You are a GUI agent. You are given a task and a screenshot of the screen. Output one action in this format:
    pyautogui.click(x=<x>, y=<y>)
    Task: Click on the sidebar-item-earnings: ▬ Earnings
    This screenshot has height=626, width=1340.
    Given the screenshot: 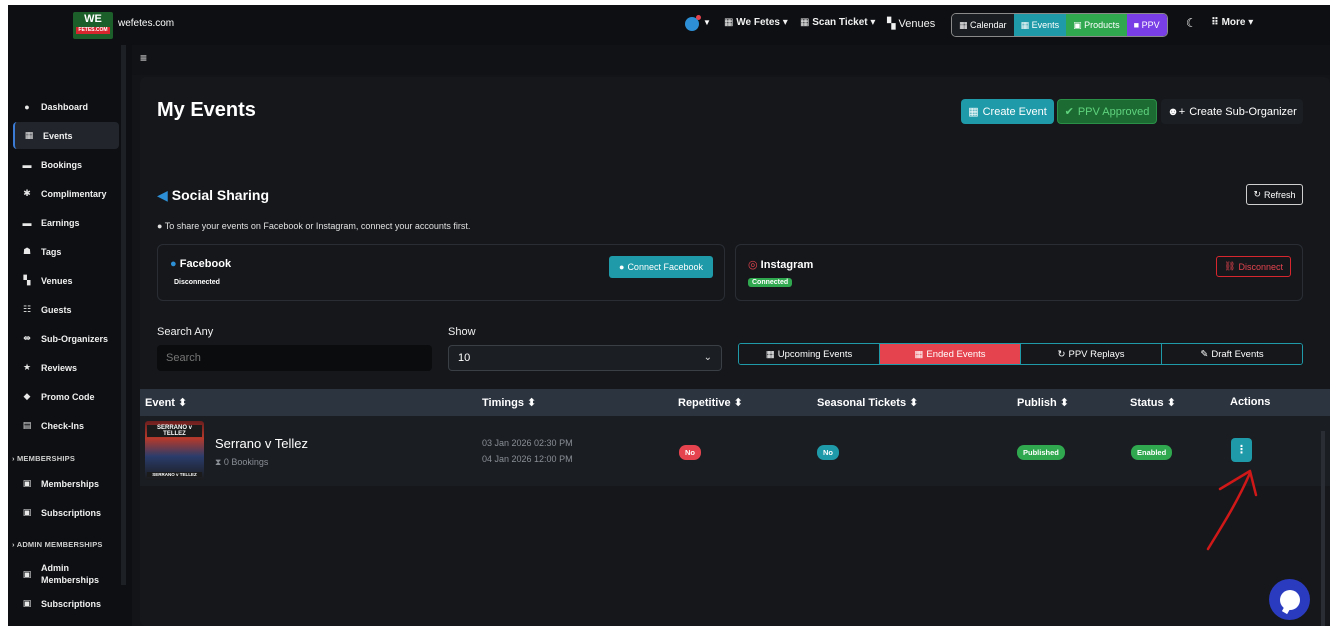 What is the action you would take?
    pyautogui.click(x=66, y=222)
    